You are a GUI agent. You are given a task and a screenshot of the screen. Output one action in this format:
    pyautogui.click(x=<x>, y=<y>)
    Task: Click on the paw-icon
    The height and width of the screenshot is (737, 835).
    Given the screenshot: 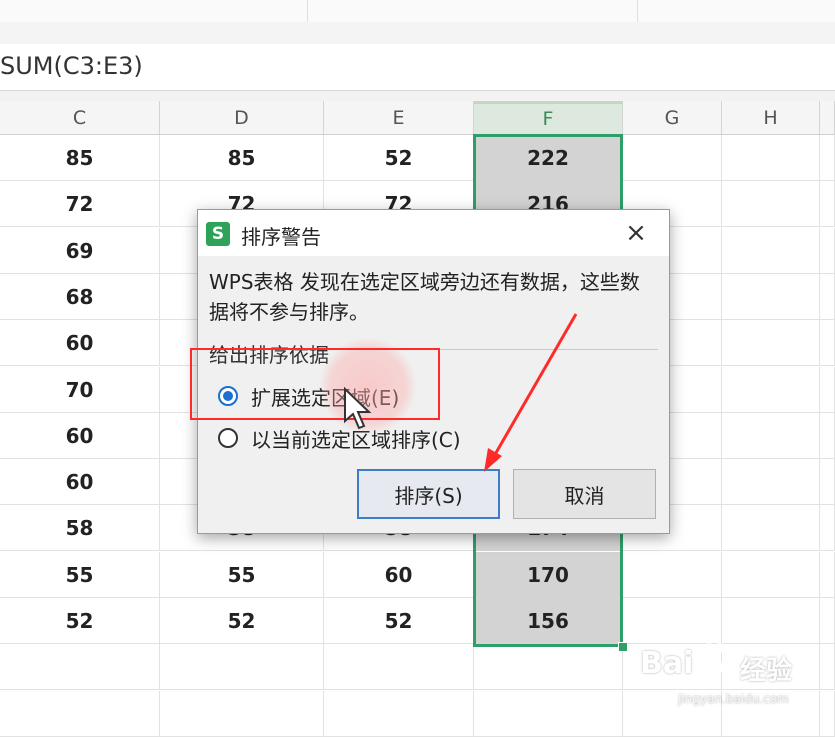 What is the action you would take?
    pyautogui.click(x=714, y=659)
    